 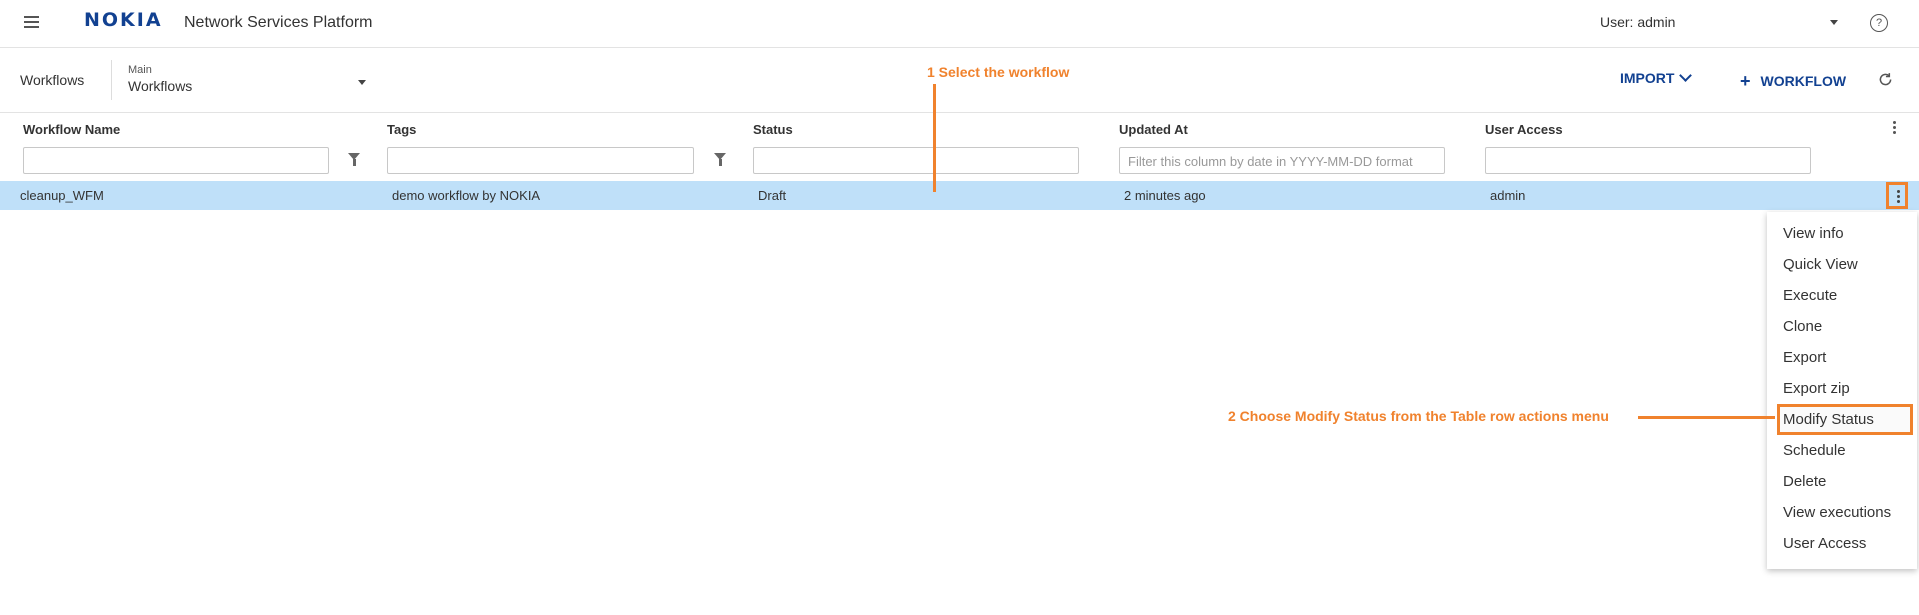 What do you see at coordinates (772, 195) in the screenshot?
I see `cell-status: Draft` at bounding box center [772, 195].